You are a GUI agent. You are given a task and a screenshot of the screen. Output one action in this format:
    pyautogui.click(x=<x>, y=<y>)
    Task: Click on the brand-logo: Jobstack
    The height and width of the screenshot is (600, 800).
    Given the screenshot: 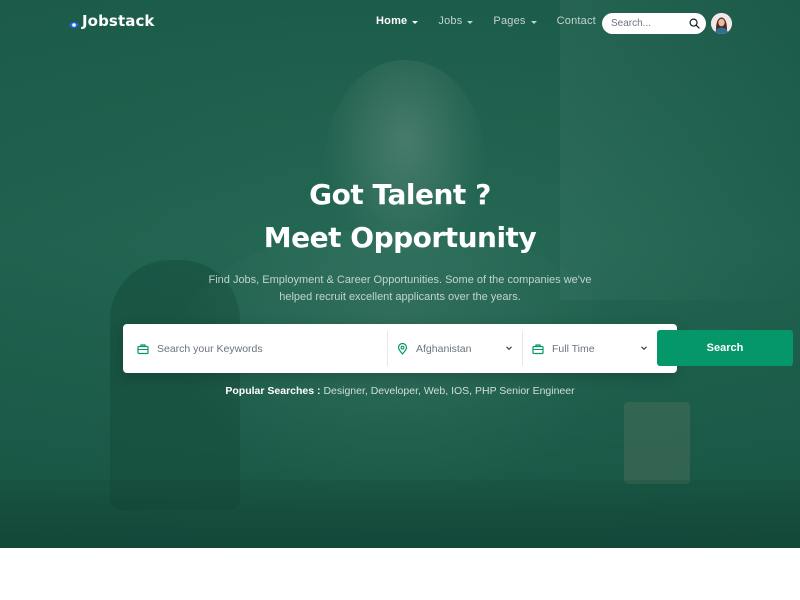 What is the action you would take?
    pyautogui.click(x=111, y=21)
    